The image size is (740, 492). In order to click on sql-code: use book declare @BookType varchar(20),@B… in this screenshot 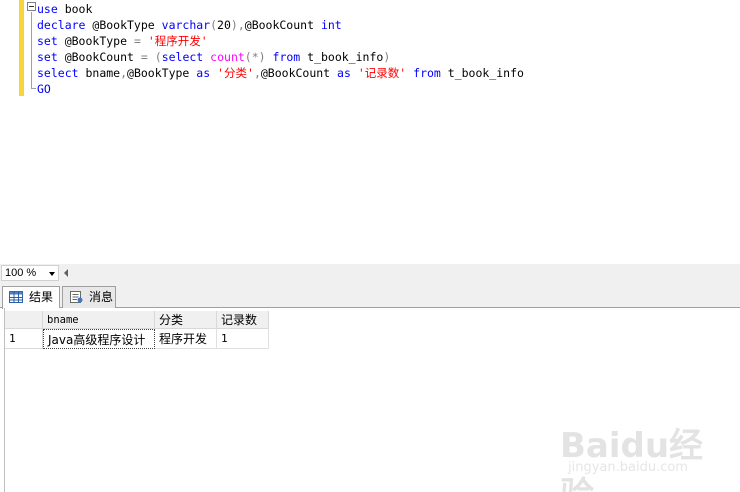, I will do `click(280, 49)`.